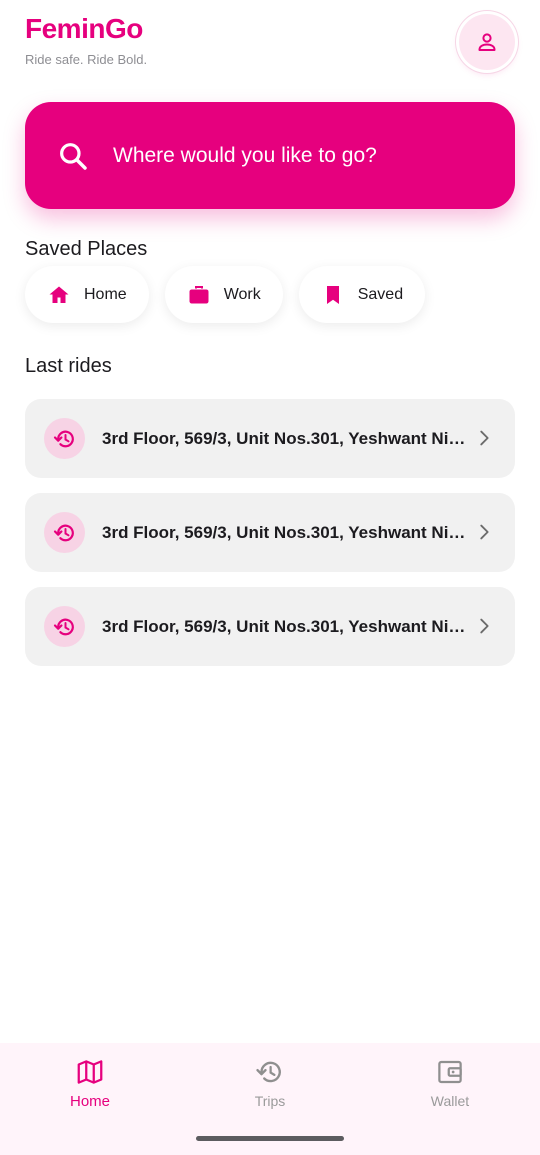  I want to click on saved-place-home-chip: Home, so click(87, 294).